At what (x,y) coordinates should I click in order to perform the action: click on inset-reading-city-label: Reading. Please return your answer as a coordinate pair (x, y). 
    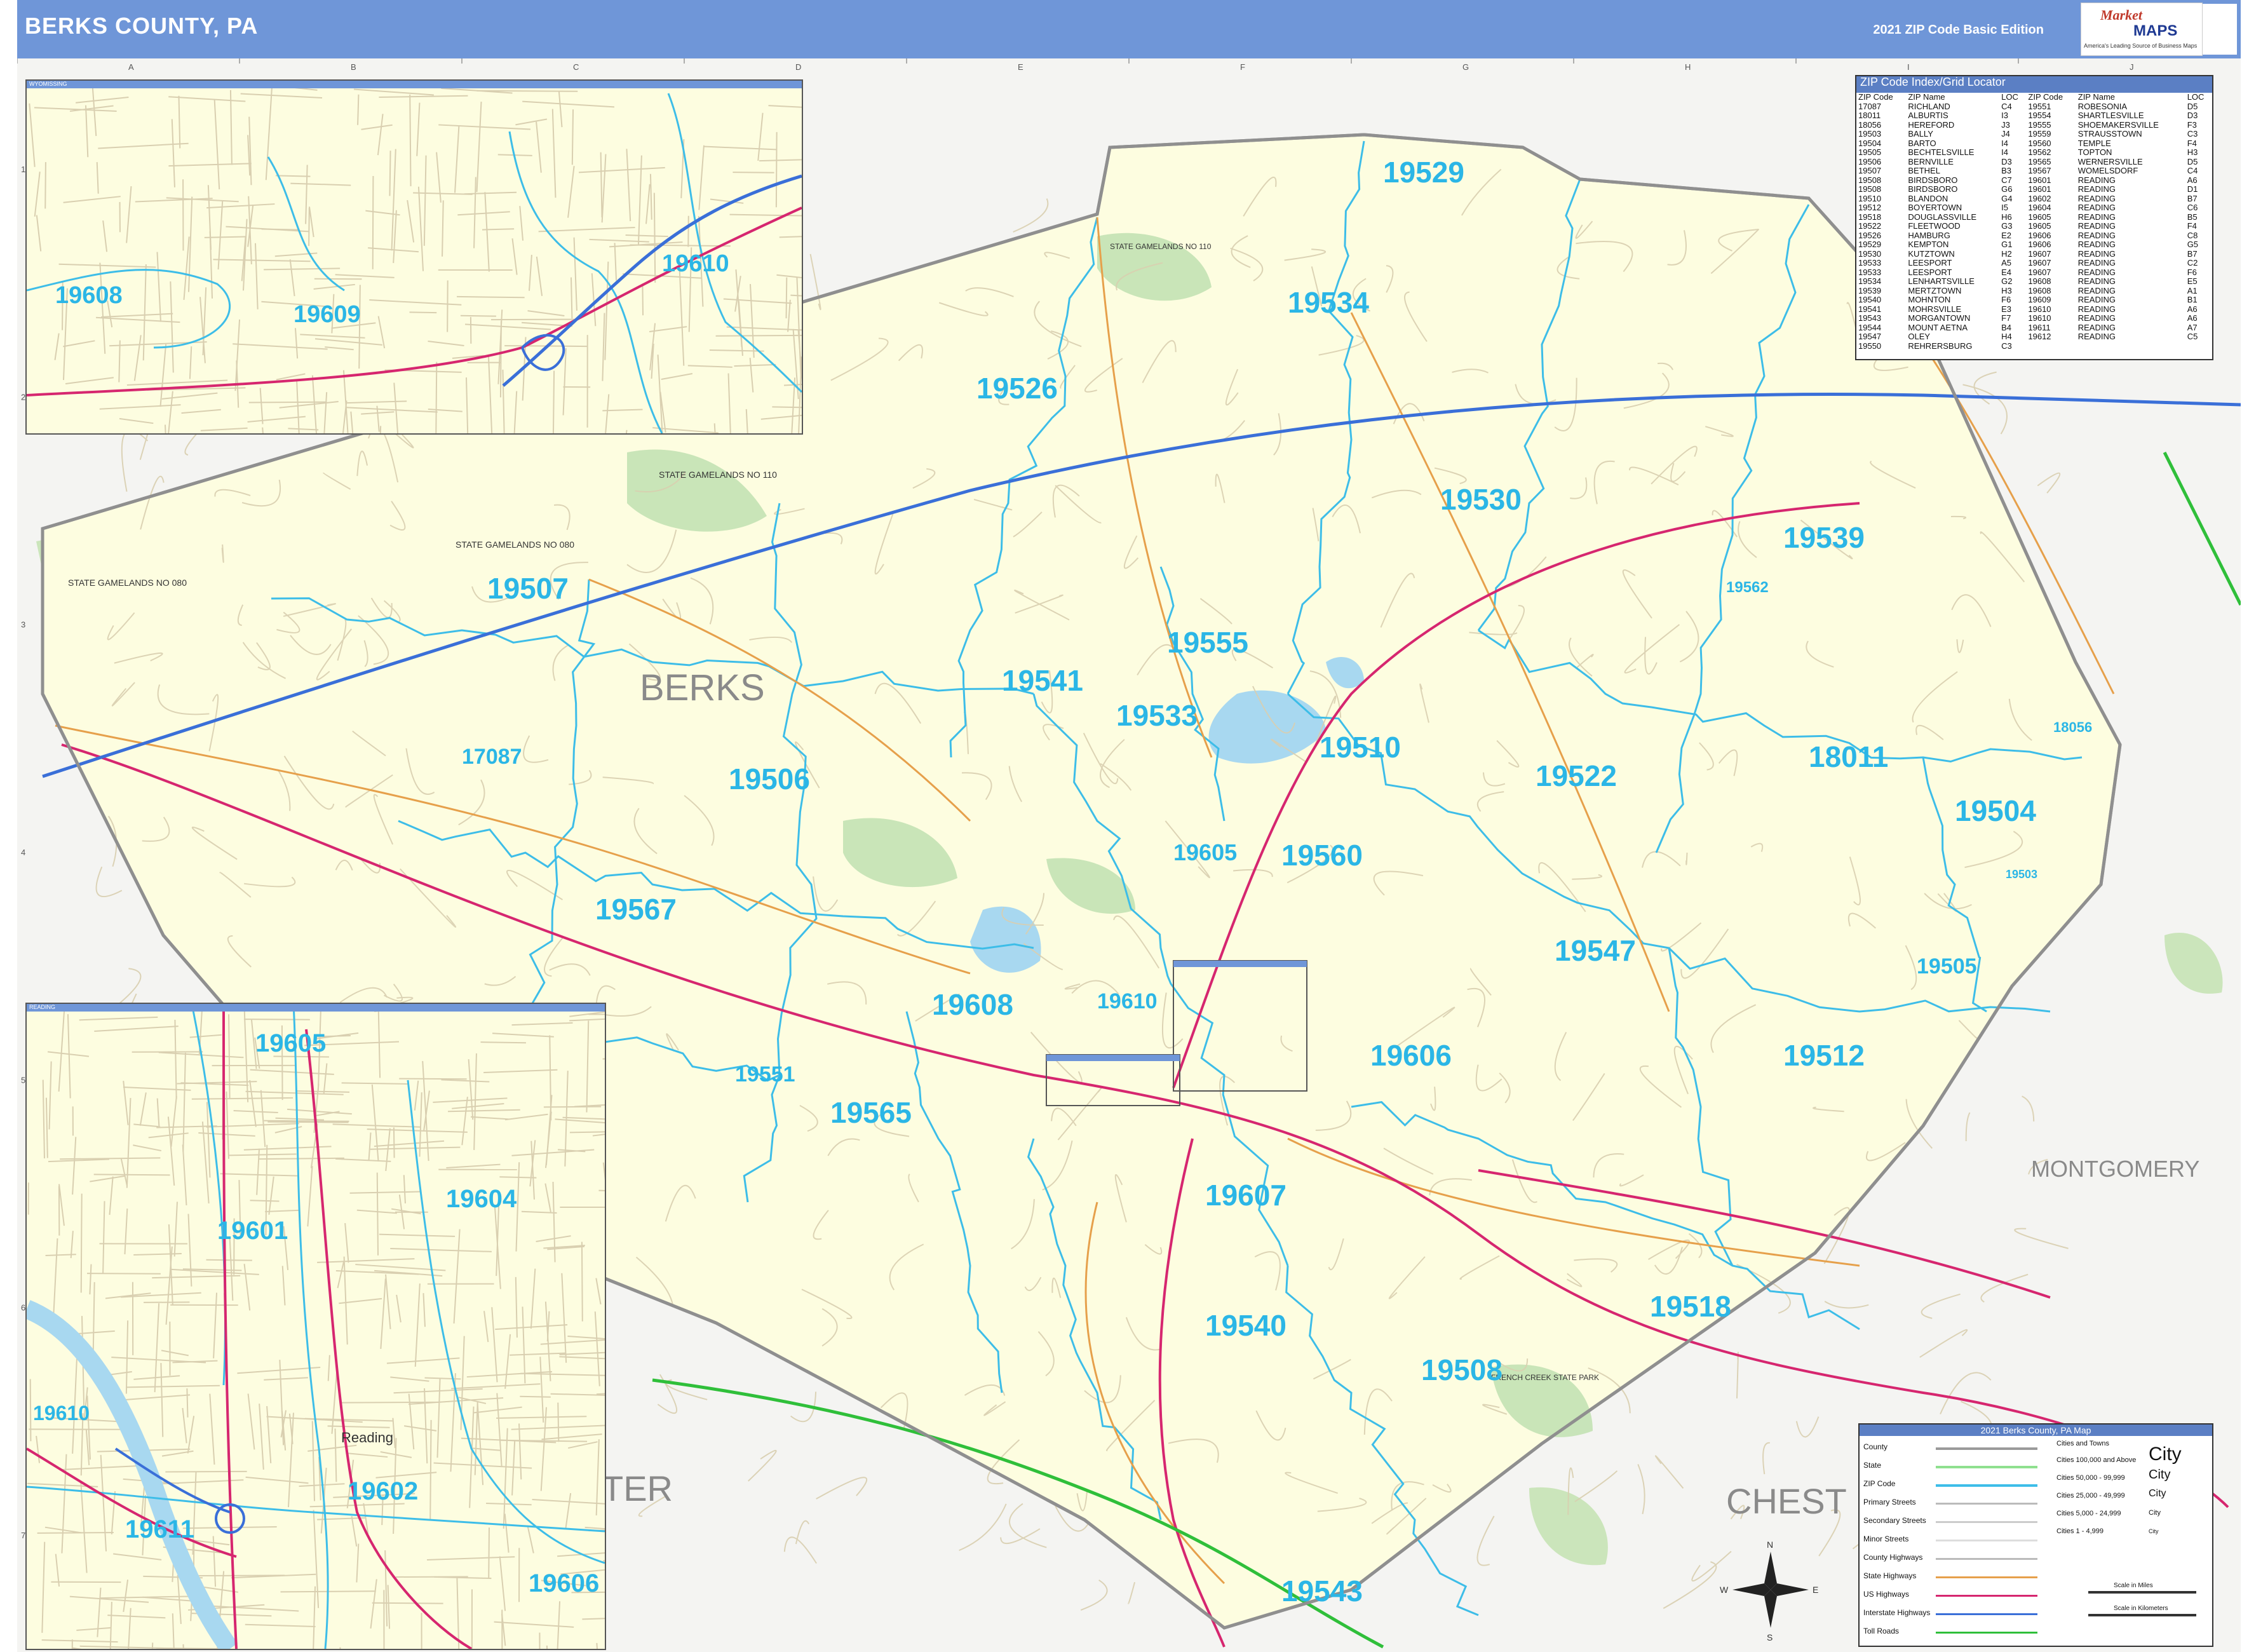
    Looking at the image, I should click on (367, 1438).